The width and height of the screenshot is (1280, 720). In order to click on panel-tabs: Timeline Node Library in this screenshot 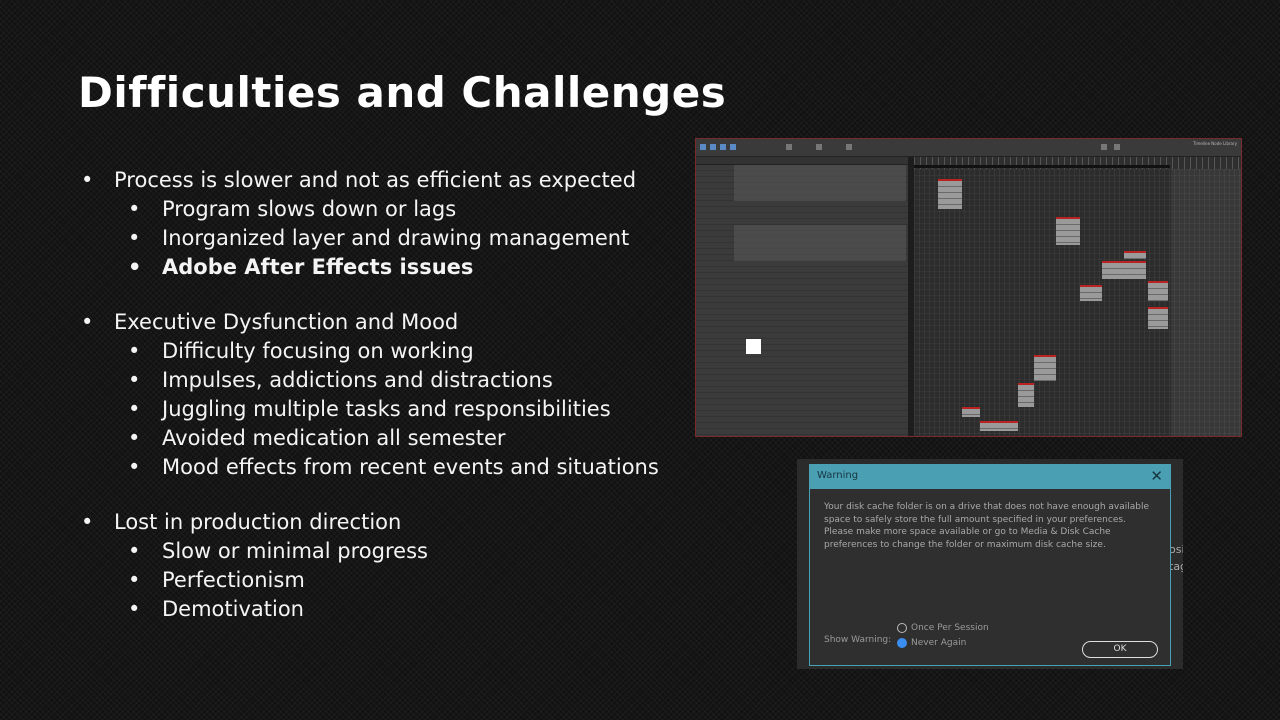, I will do `click(1215, 143)`.